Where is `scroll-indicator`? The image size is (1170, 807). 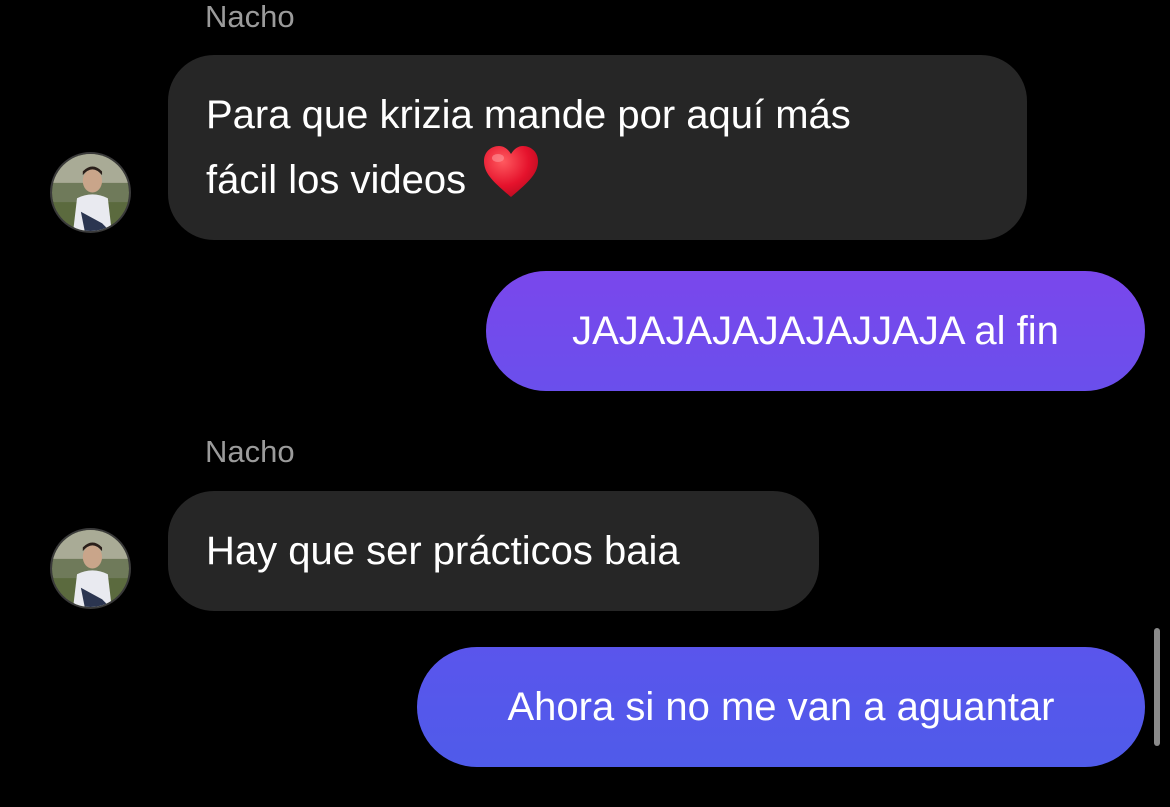
scroll-indicator is located at coordinates (1157, 687).